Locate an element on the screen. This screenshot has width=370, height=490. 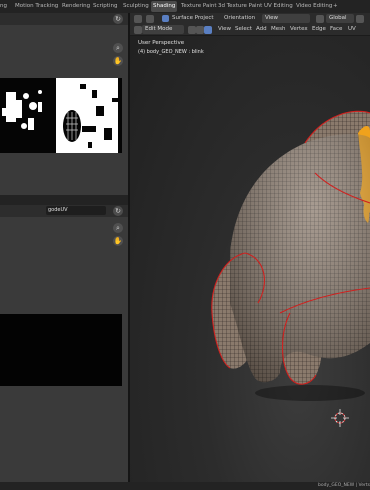
texture-mask-image is located at coordinates (61, 115).